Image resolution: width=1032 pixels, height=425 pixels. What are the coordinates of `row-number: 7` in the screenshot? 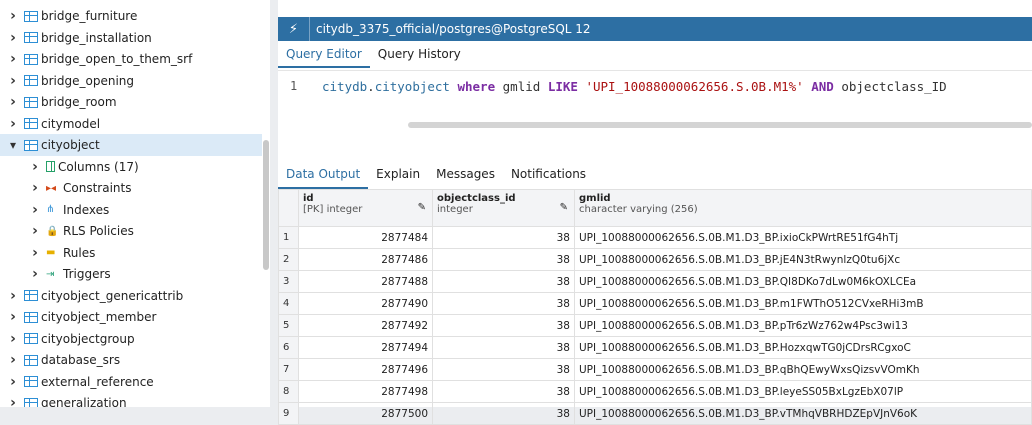 It's located at (288, 369).